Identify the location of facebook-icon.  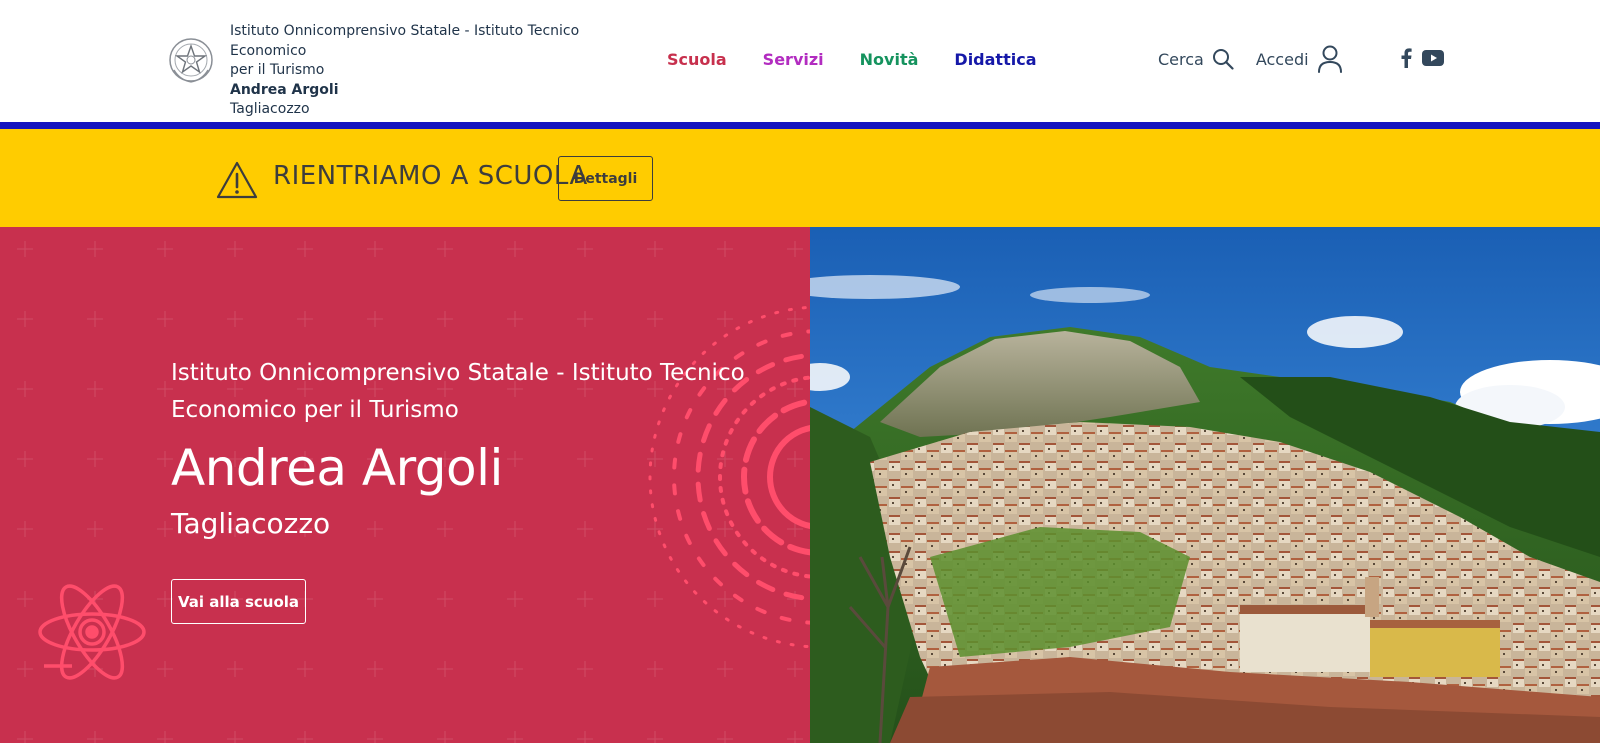
(1406, 58).